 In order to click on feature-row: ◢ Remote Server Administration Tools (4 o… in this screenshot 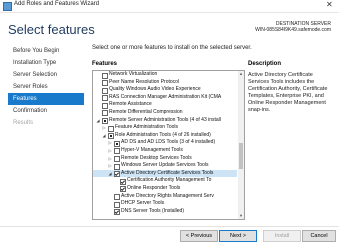, I will do `click(165, 121)`.